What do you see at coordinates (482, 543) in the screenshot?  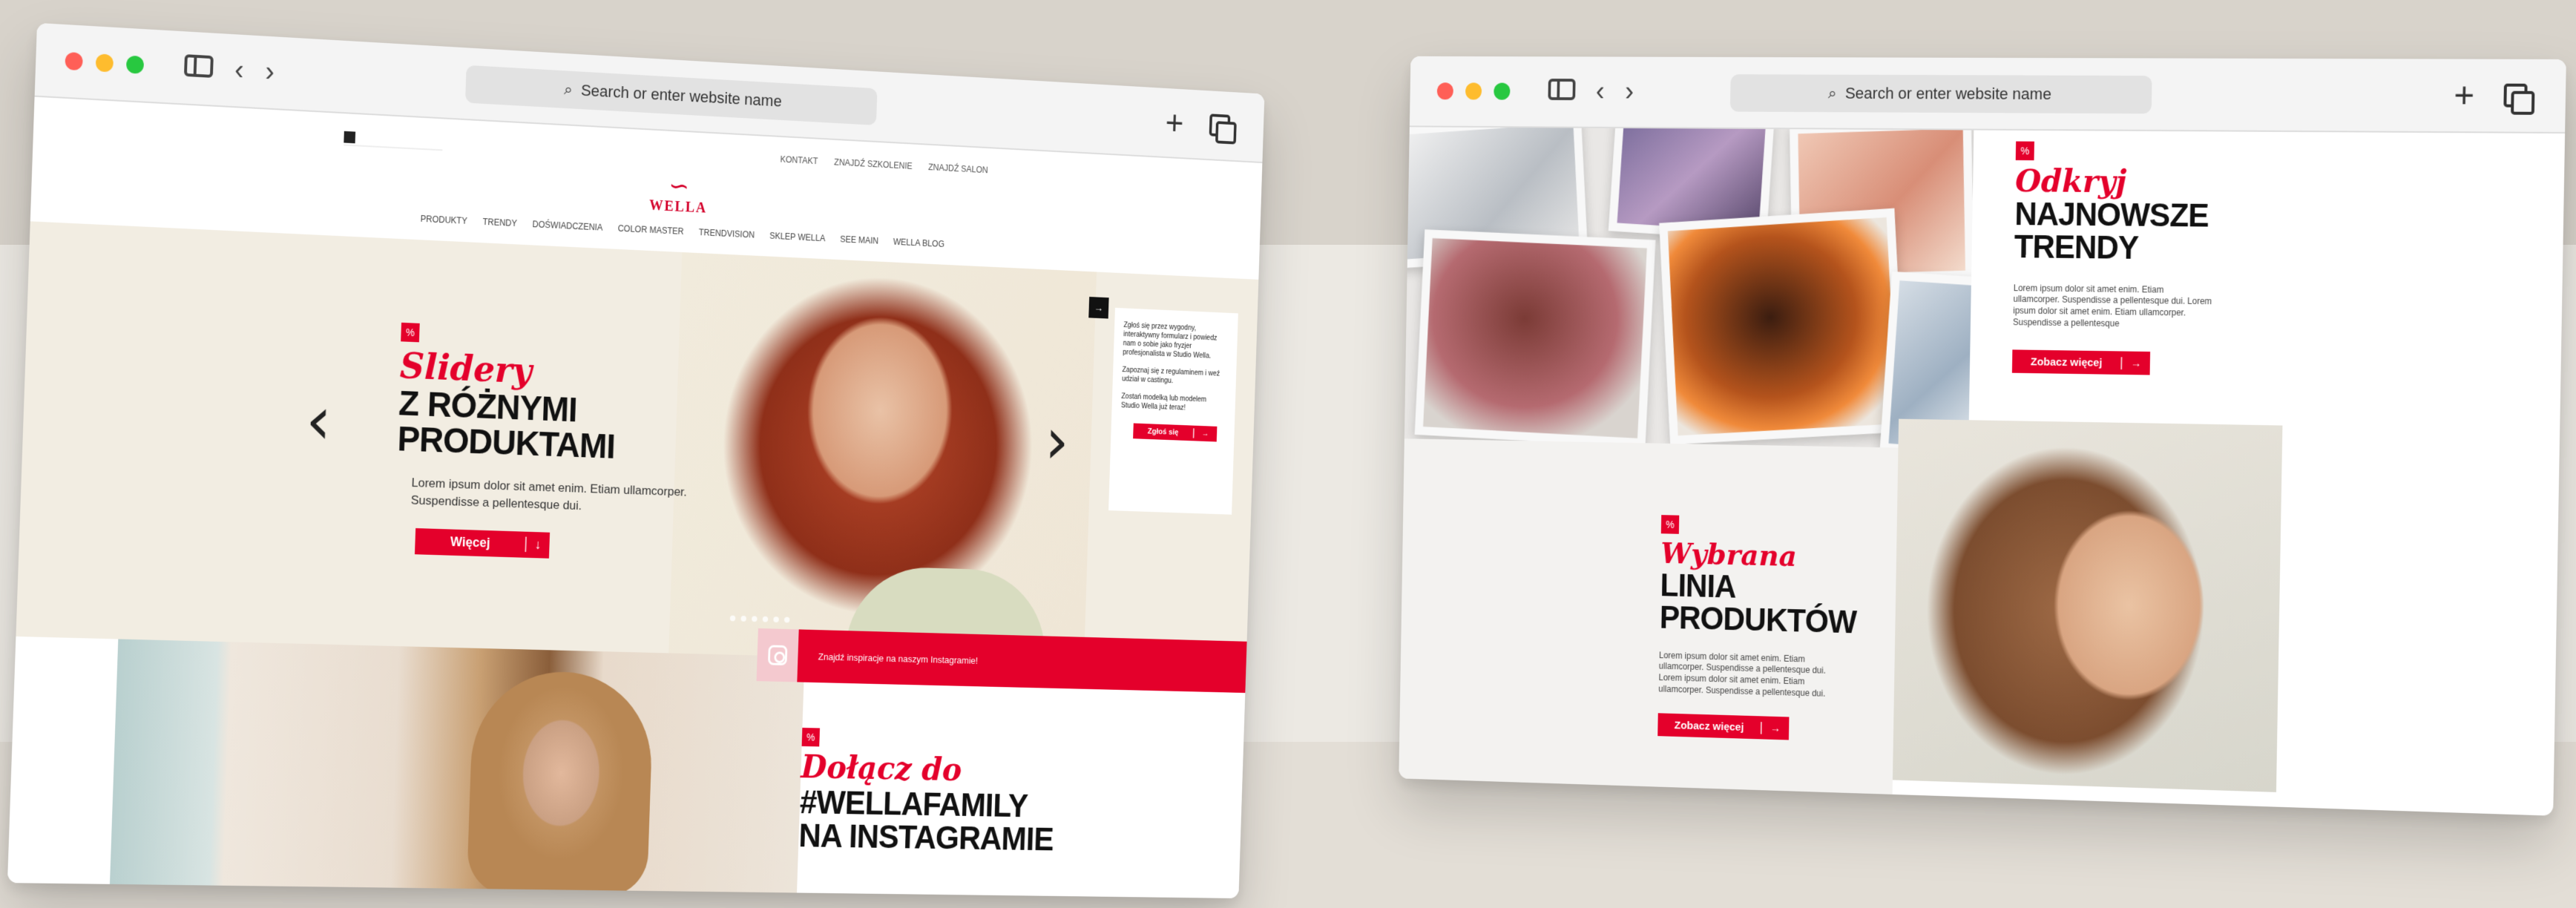 I see `hero-more-button: Więcej ↓` at bounding box center [482, 543].